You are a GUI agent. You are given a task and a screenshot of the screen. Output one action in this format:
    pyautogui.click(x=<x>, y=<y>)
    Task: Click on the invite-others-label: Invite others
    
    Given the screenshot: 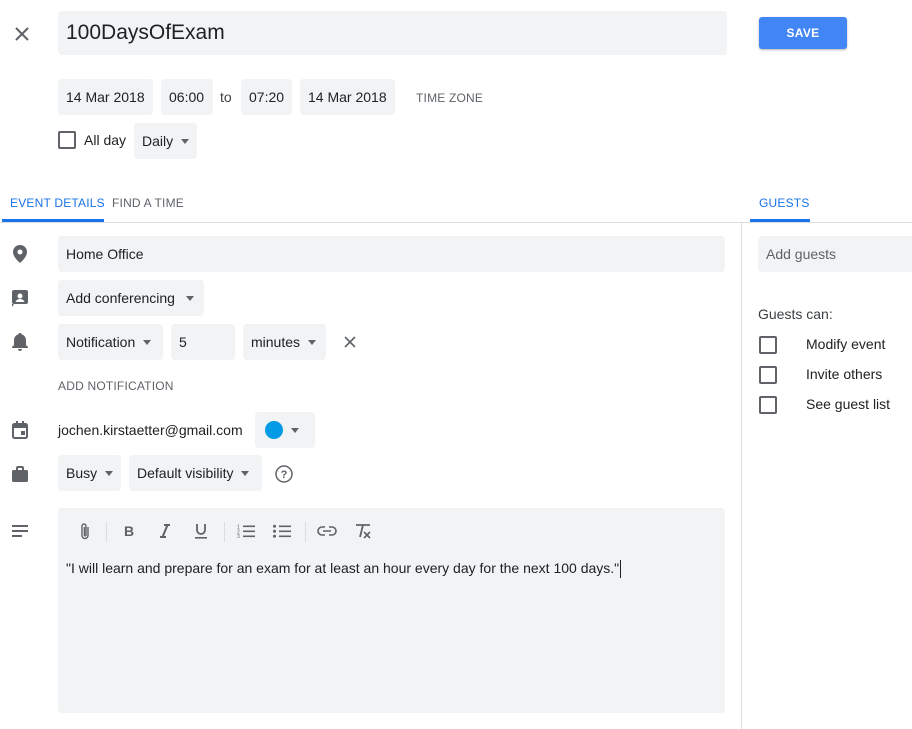 What is the action you would take?
    pyautogui.click(x=844, y=374)
    